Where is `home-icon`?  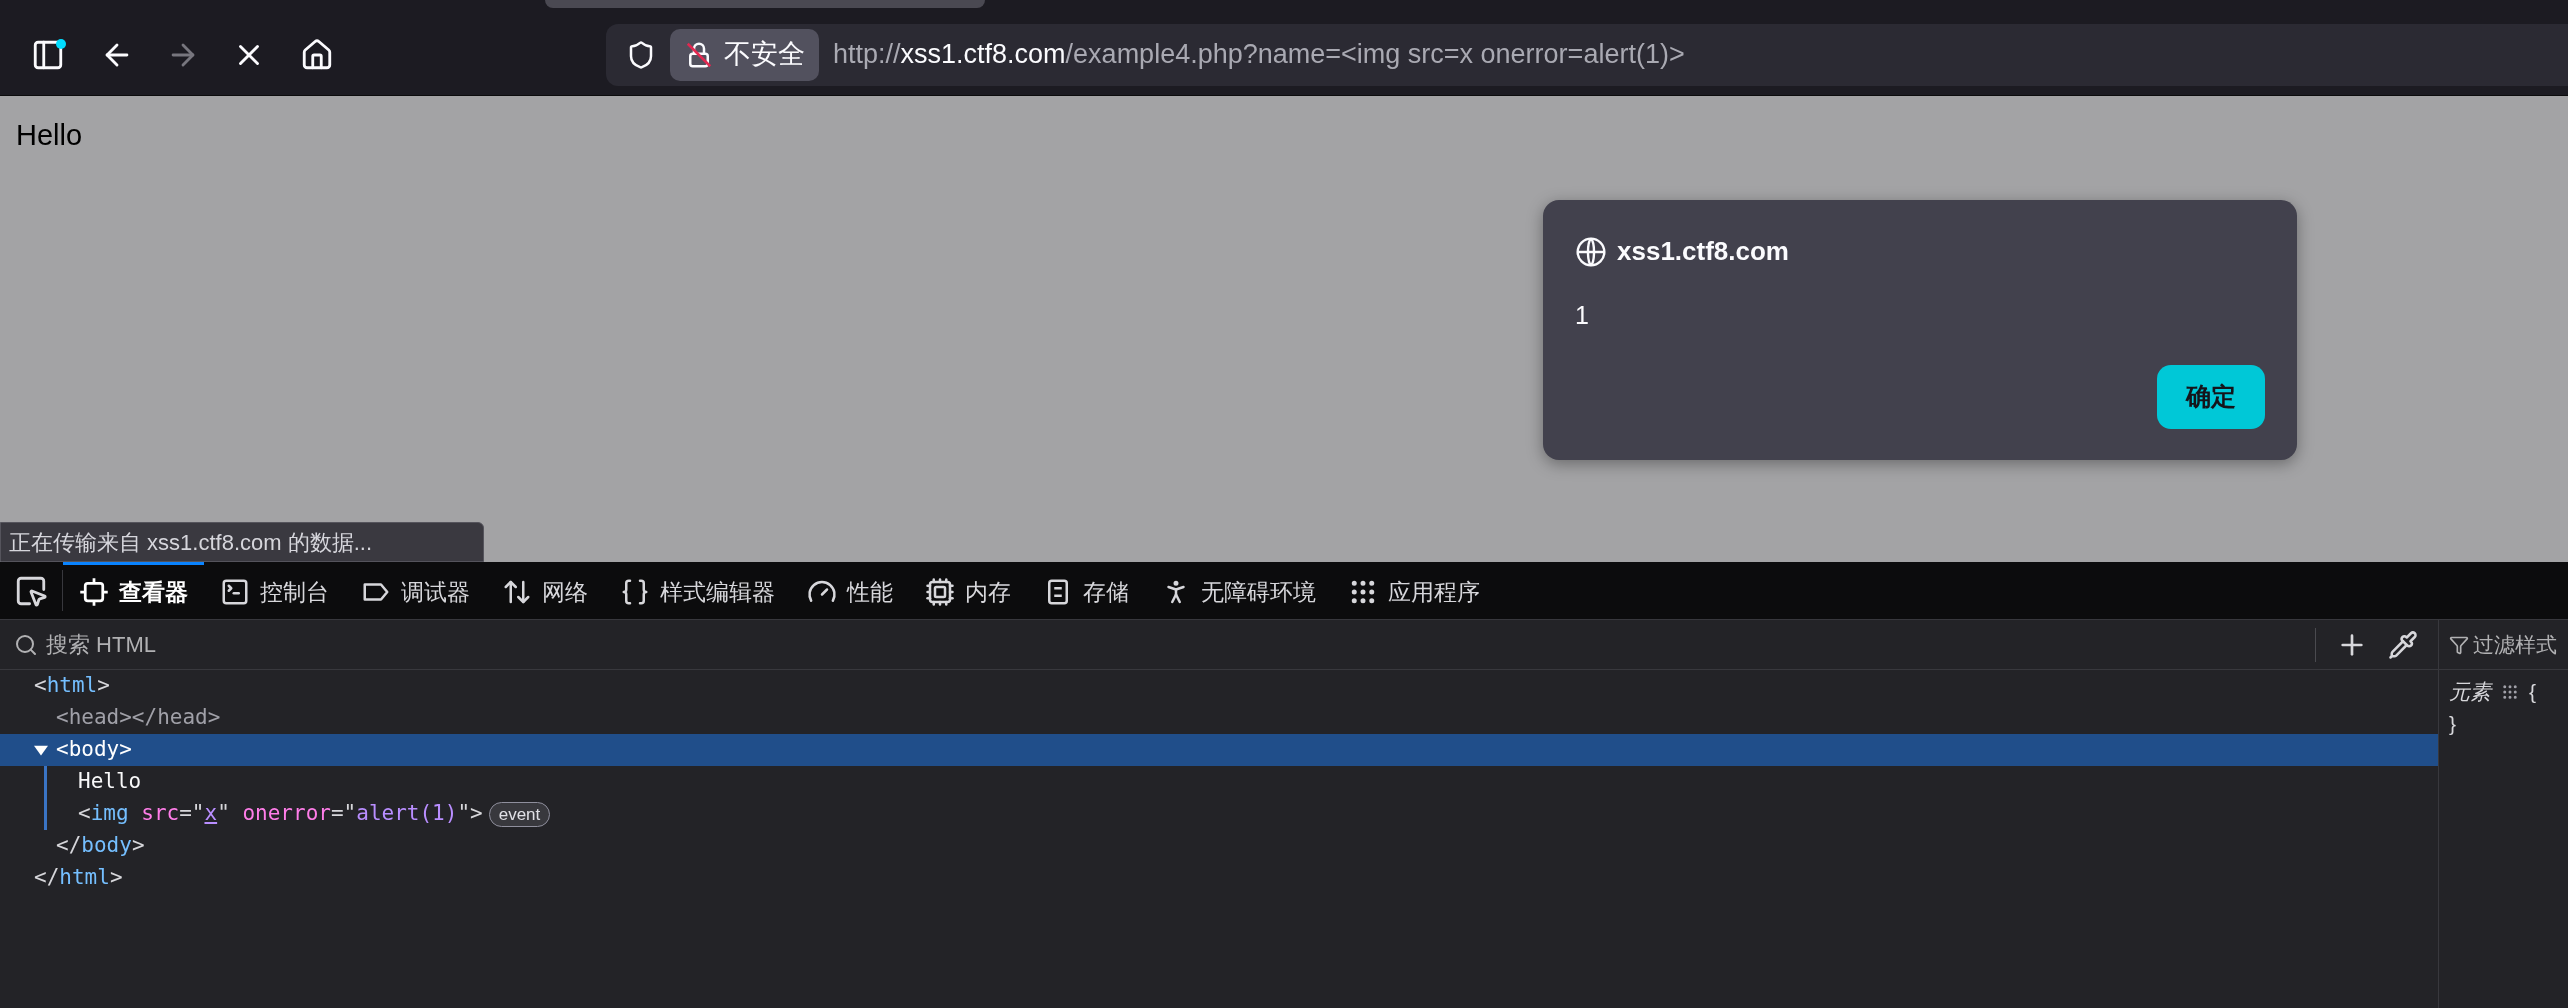 home-icon is located at coordinates (317, 54).